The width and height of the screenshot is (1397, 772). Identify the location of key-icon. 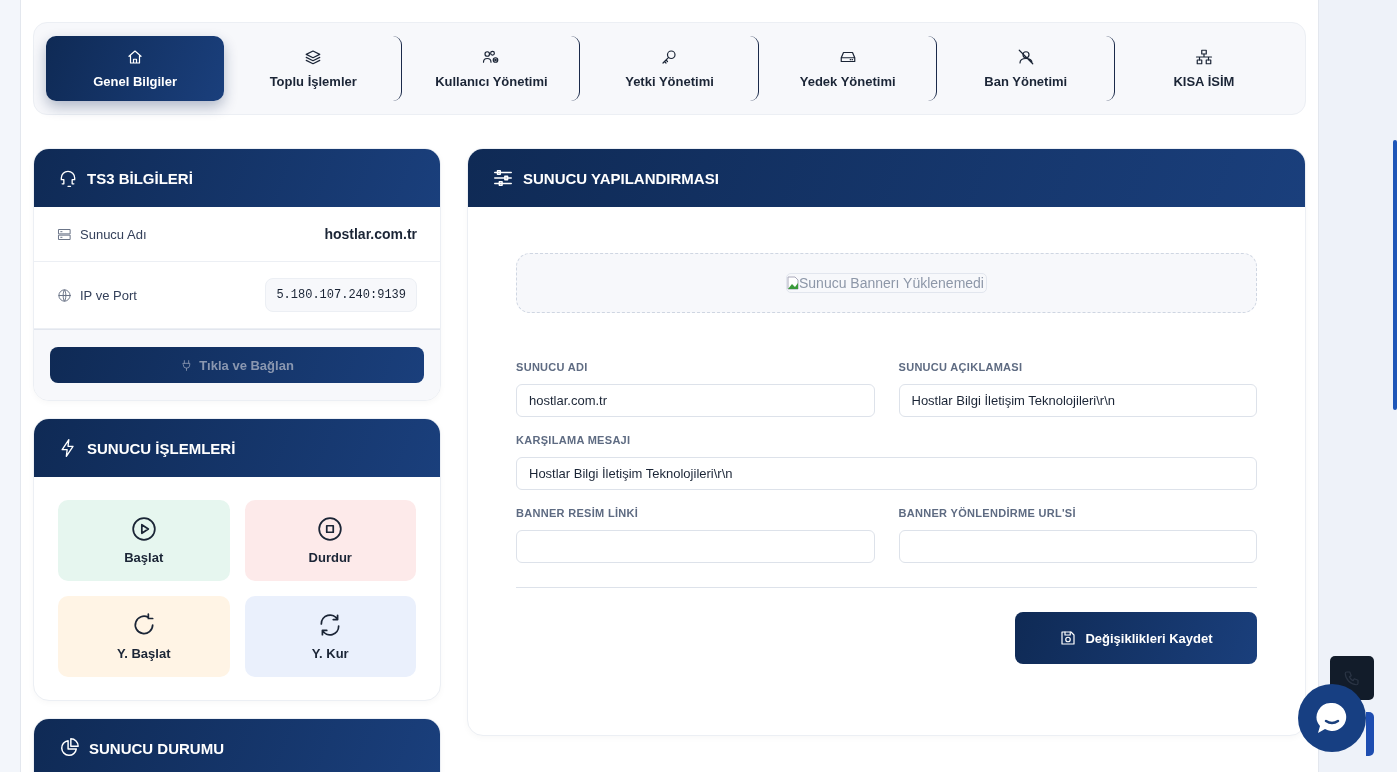
(669, 57).